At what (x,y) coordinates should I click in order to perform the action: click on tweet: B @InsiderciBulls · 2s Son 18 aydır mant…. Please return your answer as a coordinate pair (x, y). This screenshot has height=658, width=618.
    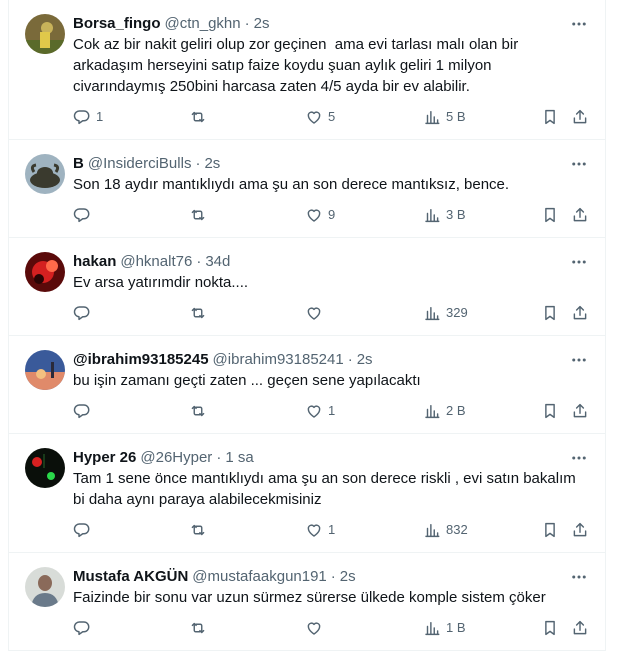
    Looking at the image, I should click on (307, 189).